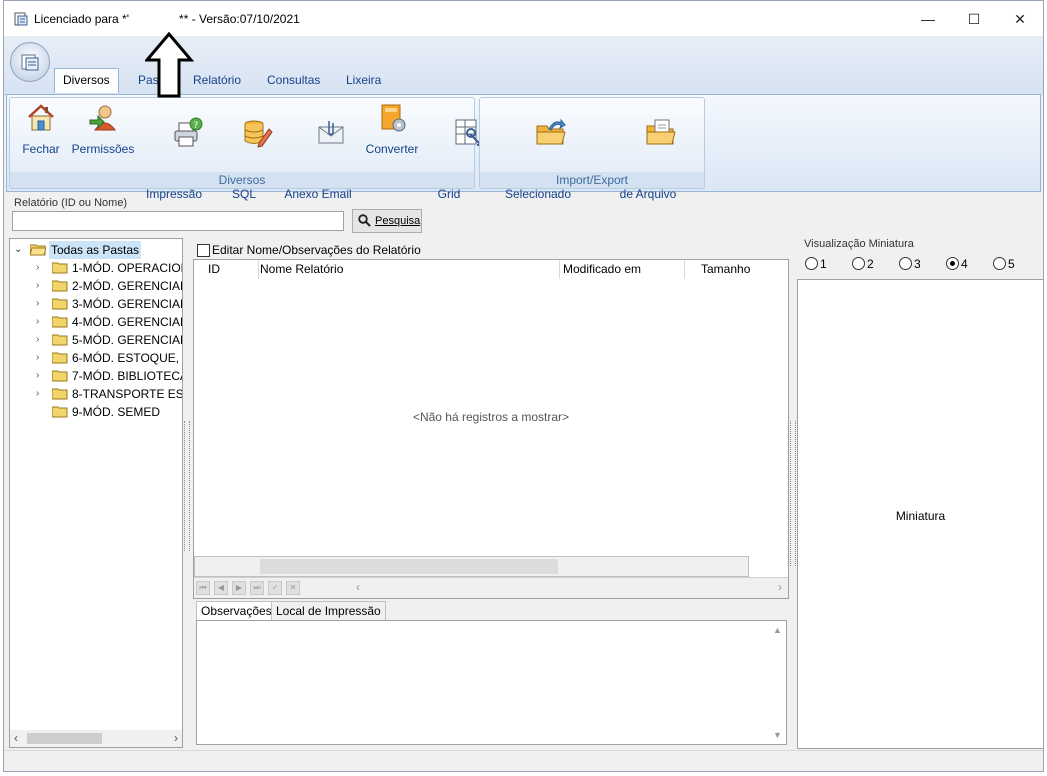 Image resolution: width=1047 pixels, height=776 pixels. I want to click on tree-folder-label: 4-MÓD. GERENCIAL, so click(127, 322).